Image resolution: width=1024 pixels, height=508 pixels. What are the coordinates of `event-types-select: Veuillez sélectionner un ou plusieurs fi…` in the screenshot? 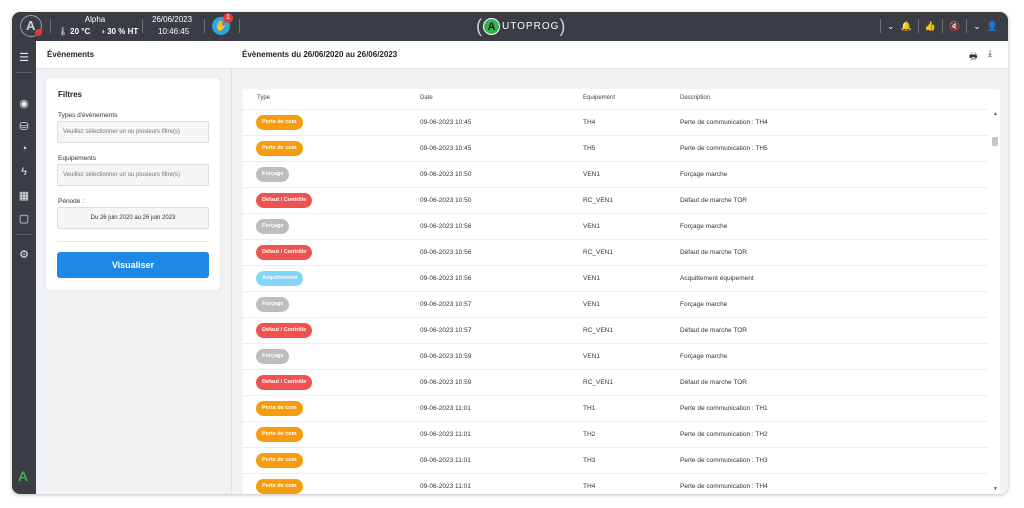 It's located at (133, 132).